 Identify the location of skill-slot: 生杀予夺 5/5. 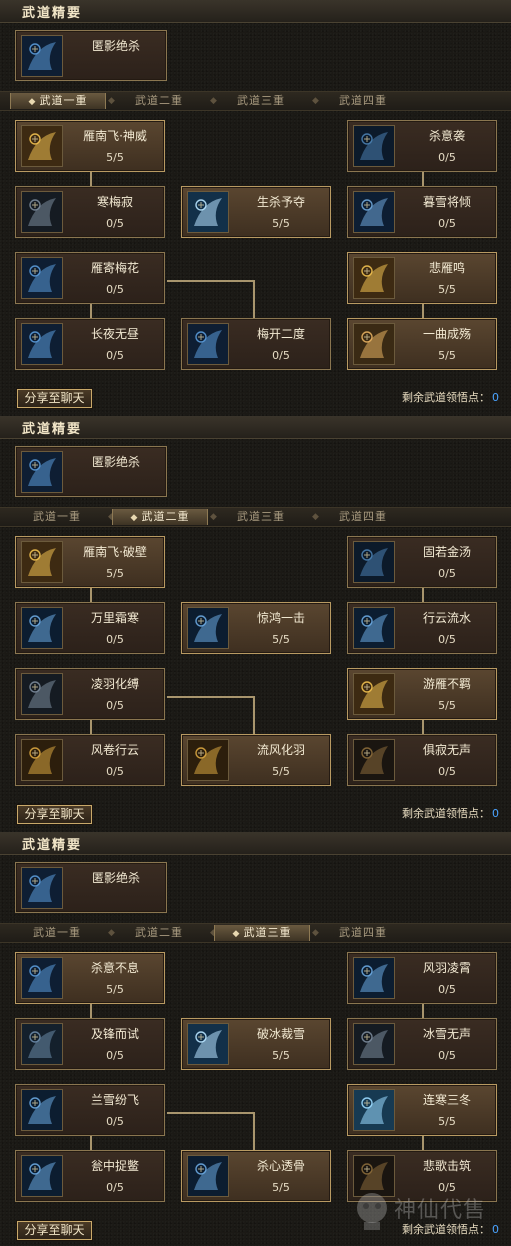
(256, 212).